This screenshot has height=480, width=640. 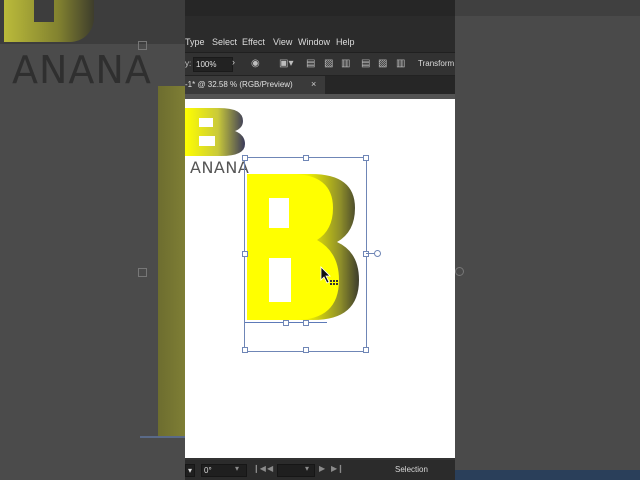 I want to click on status-bar: ▾ 0° ▾ ❙◀ ◀ ▾ ▶ ▶❙ Selection, so click(x=320, y=470).